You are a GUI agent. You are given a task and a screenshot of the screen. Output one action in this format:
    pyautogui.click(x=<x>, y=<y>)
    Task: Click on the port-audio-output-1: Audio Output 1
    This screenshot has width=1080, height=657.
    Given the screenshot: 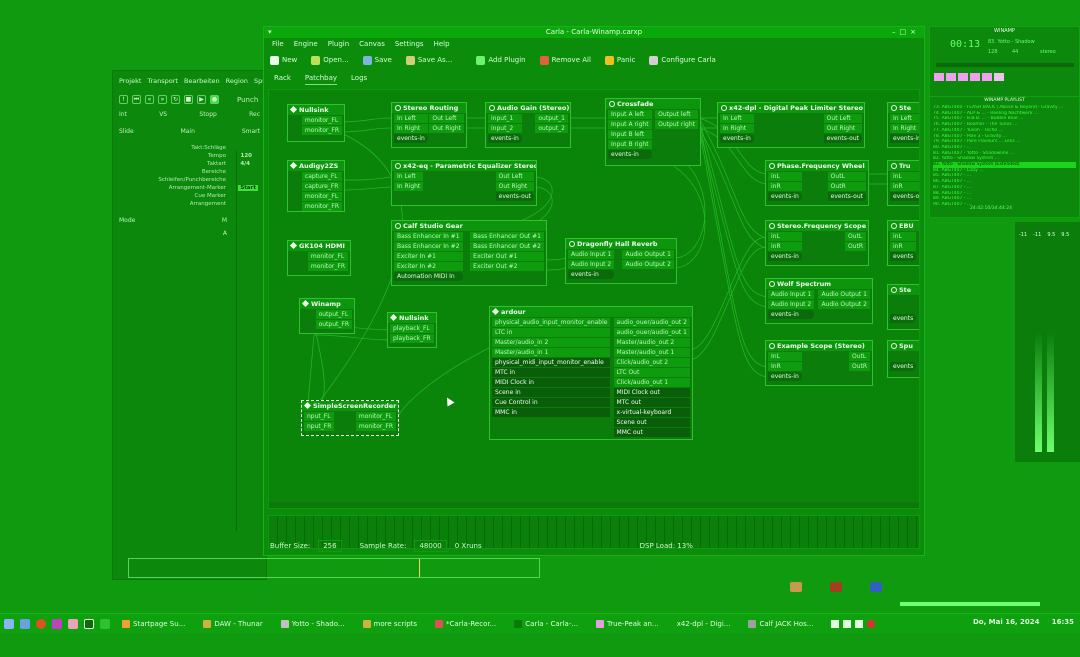 What is the action you would take?
    pyautogui.click(x=844, y=294)
    